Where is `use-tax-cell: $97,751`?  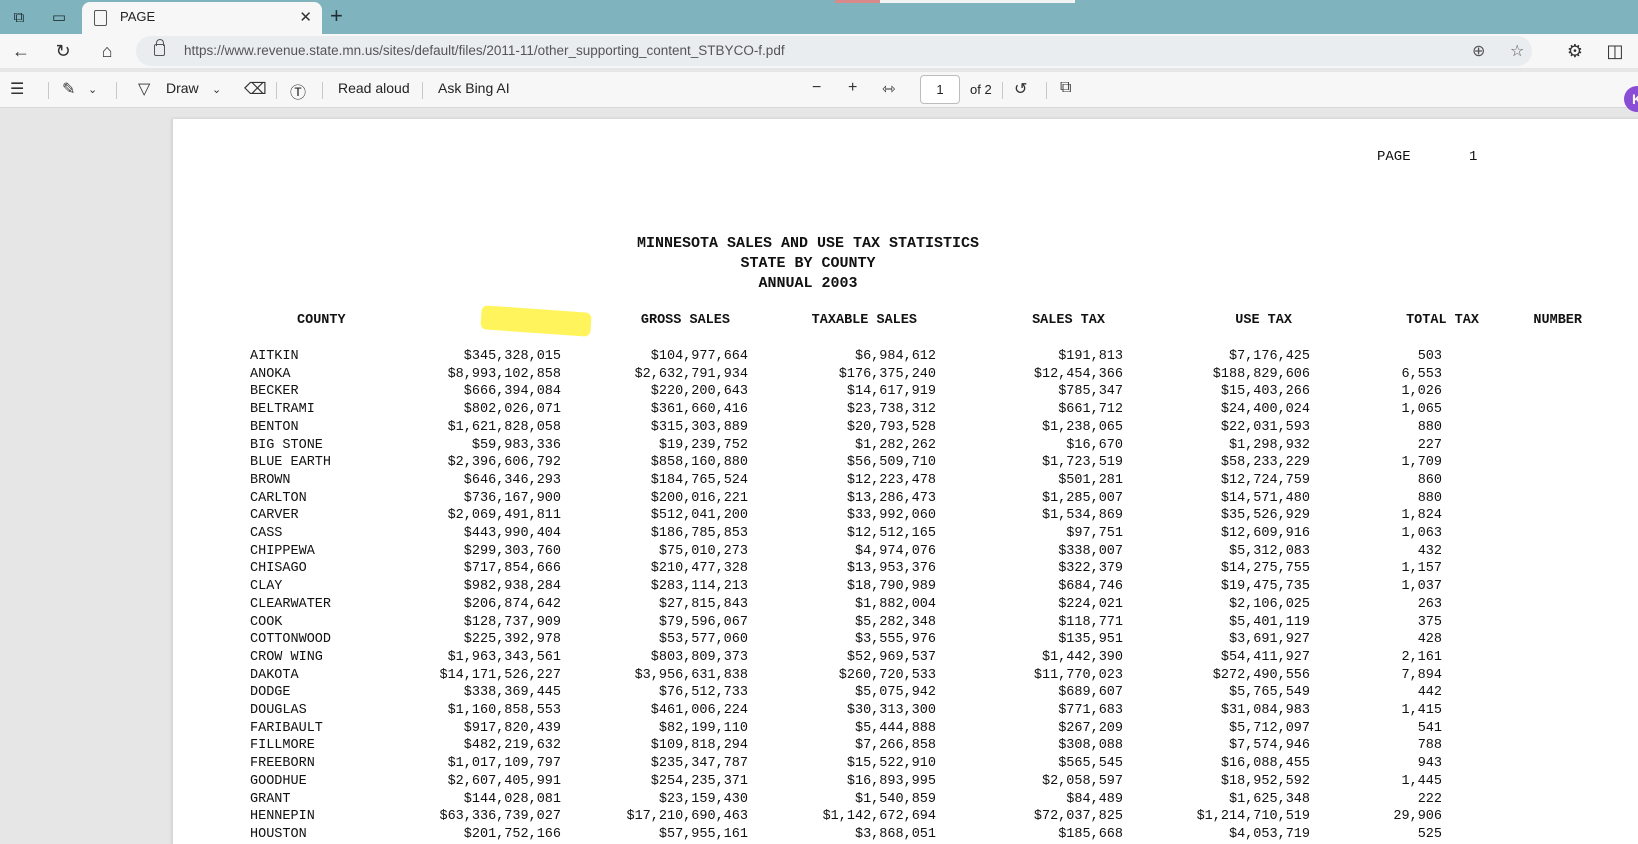
use-tax-cell: $97,751 is located at coordinates (1094, 533).